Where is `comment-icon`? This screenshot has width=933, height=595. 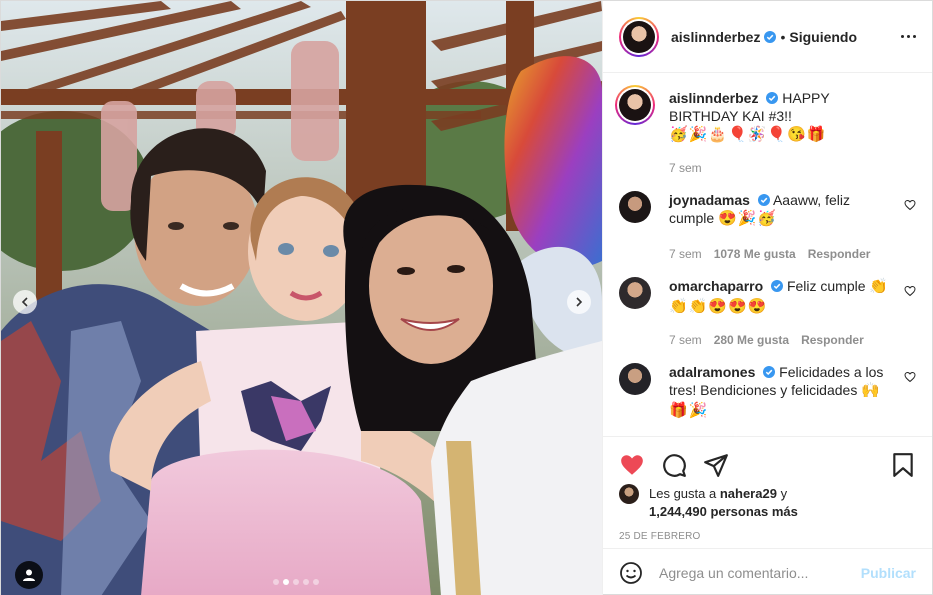 comment-icon is located at coordinates (674, 465).